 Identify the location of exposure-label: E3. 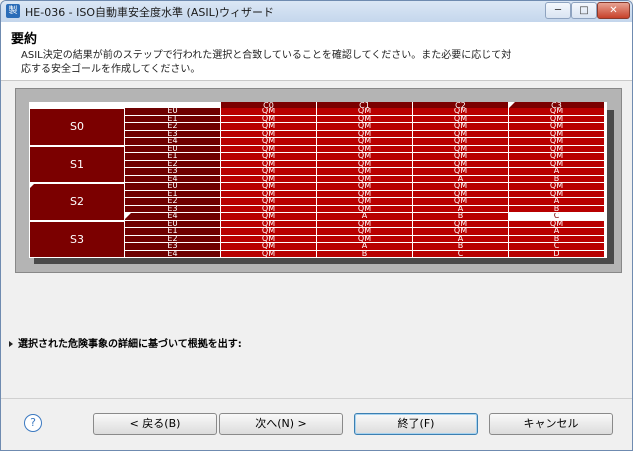
(173, 172).